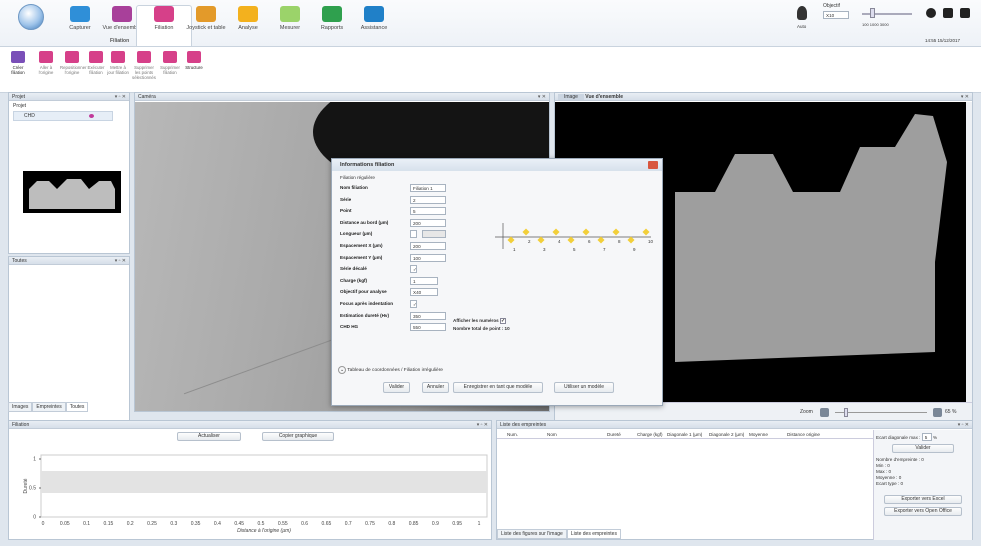 This screenshot has height=546, width=981. Describe the element at coordinates (926, 437) in the screenshot. I see `ecart-input: 5` at that location.